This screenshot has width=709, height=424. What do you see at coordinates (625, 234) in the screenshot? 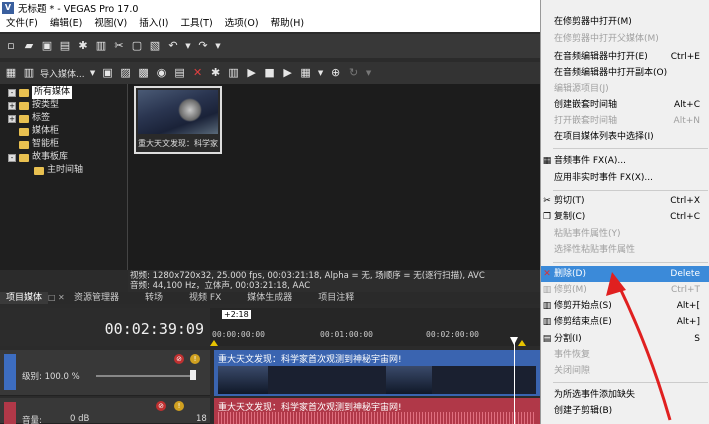
I see `menu-item-paste-event-attributes: 粘贴事件属性(Y)` at bounding box center [625, 234].